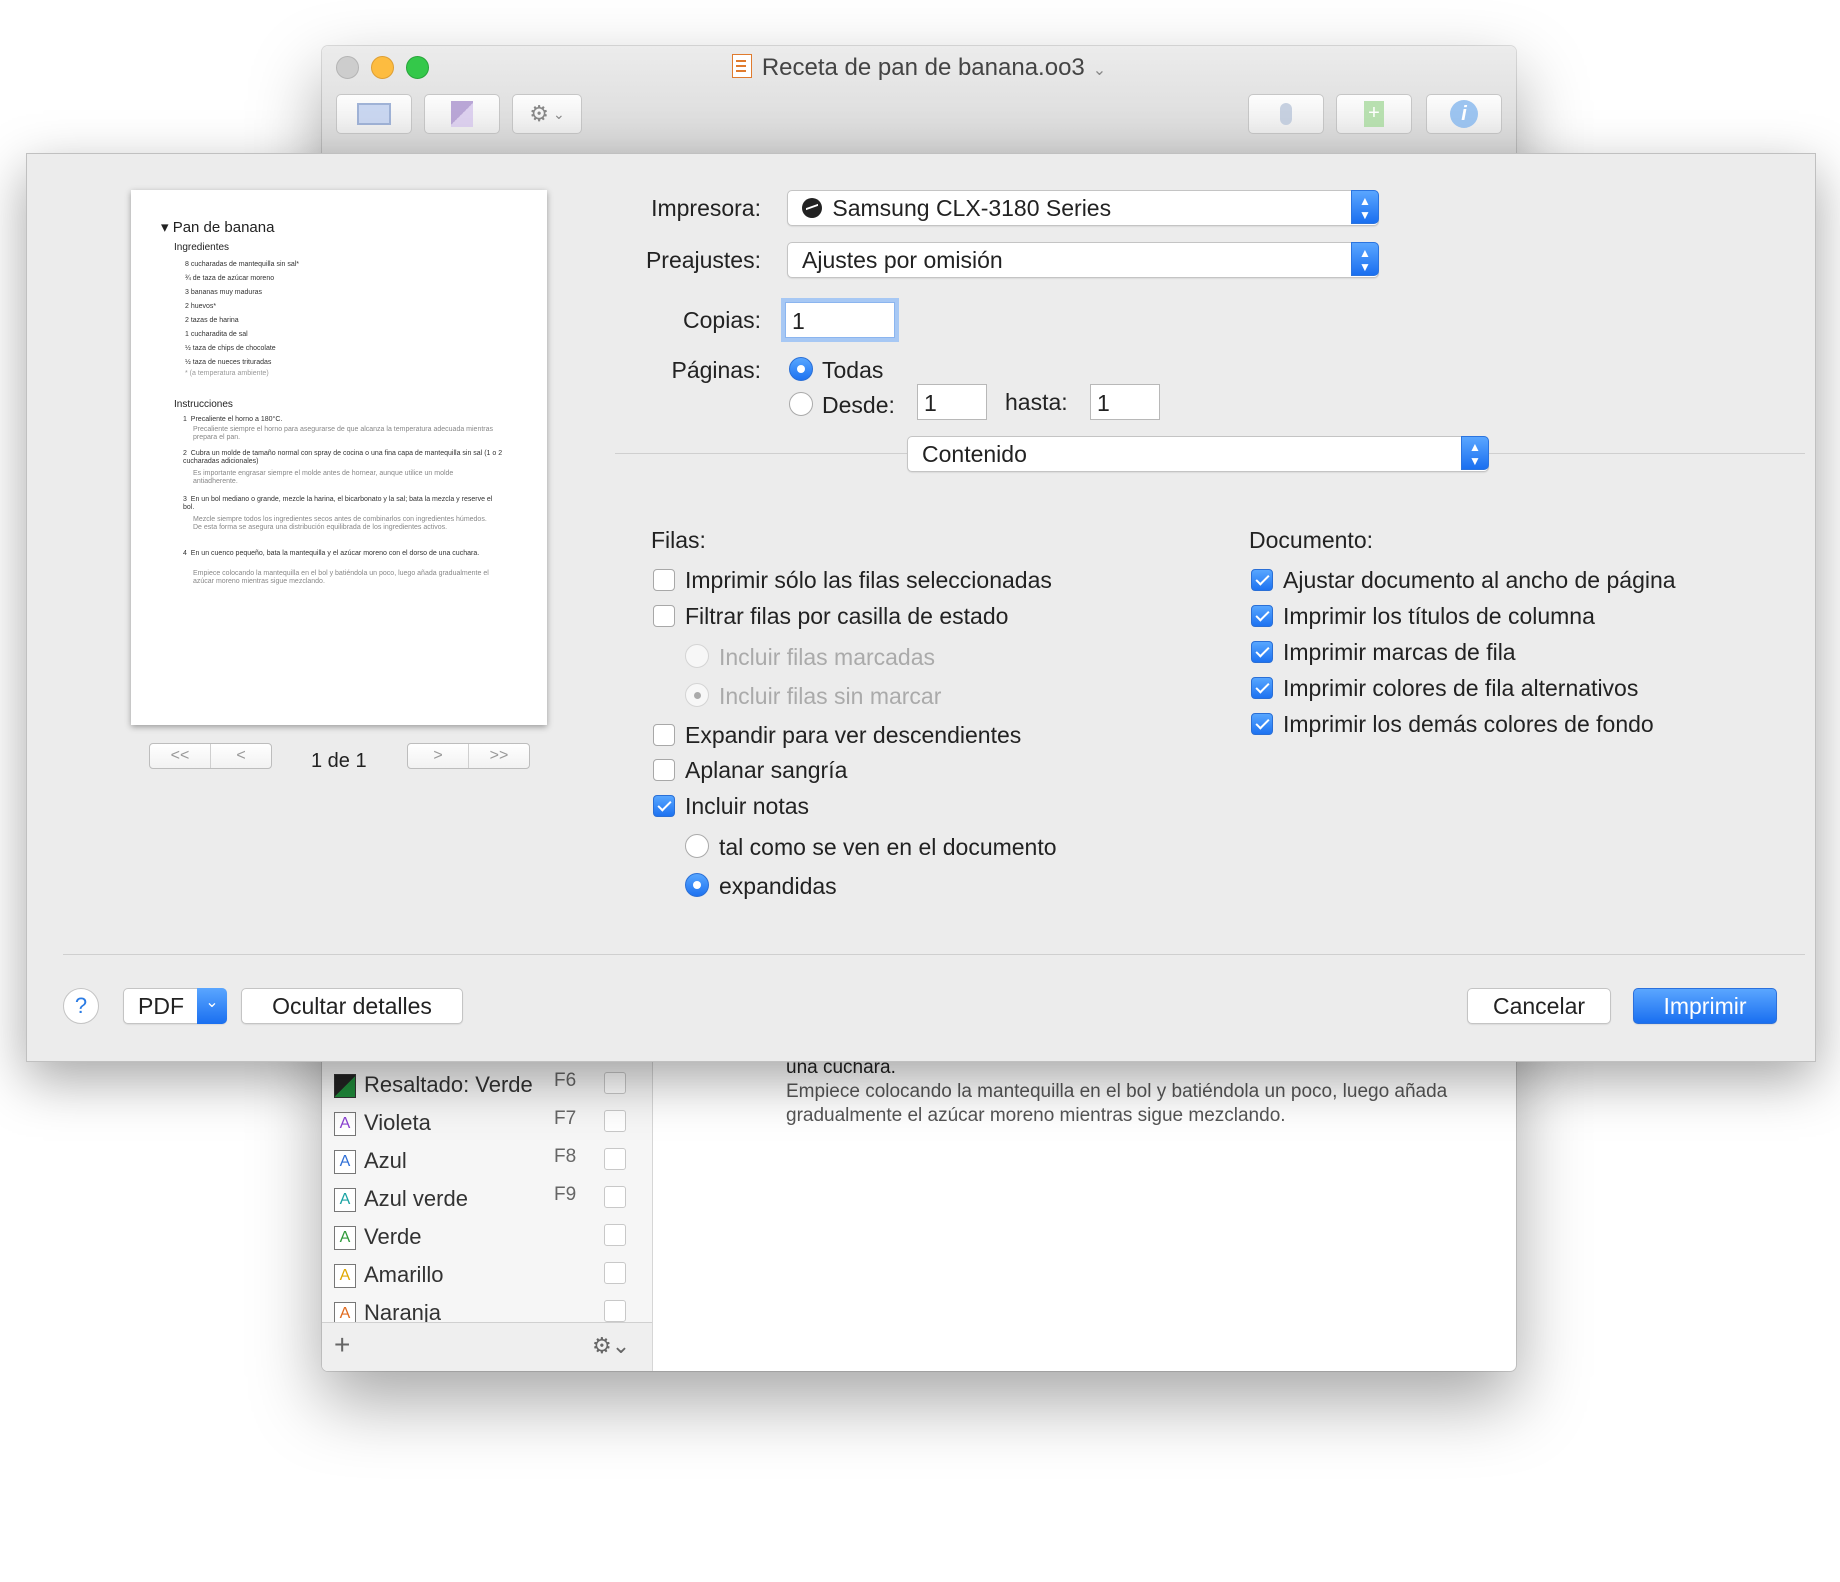 This screenshot has height=1582, width=1840. I want to click on step-number: 1, so click(185, 419).